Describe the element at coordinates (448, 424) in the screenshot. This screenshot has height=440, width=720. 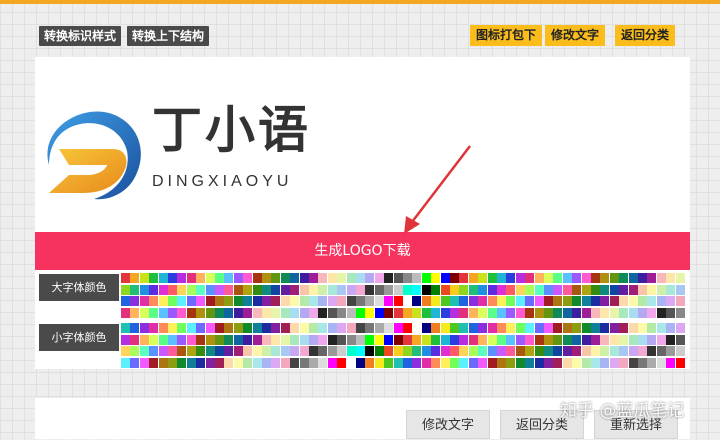
I see `bottom-edit-text-button: 修改文字` at that location.